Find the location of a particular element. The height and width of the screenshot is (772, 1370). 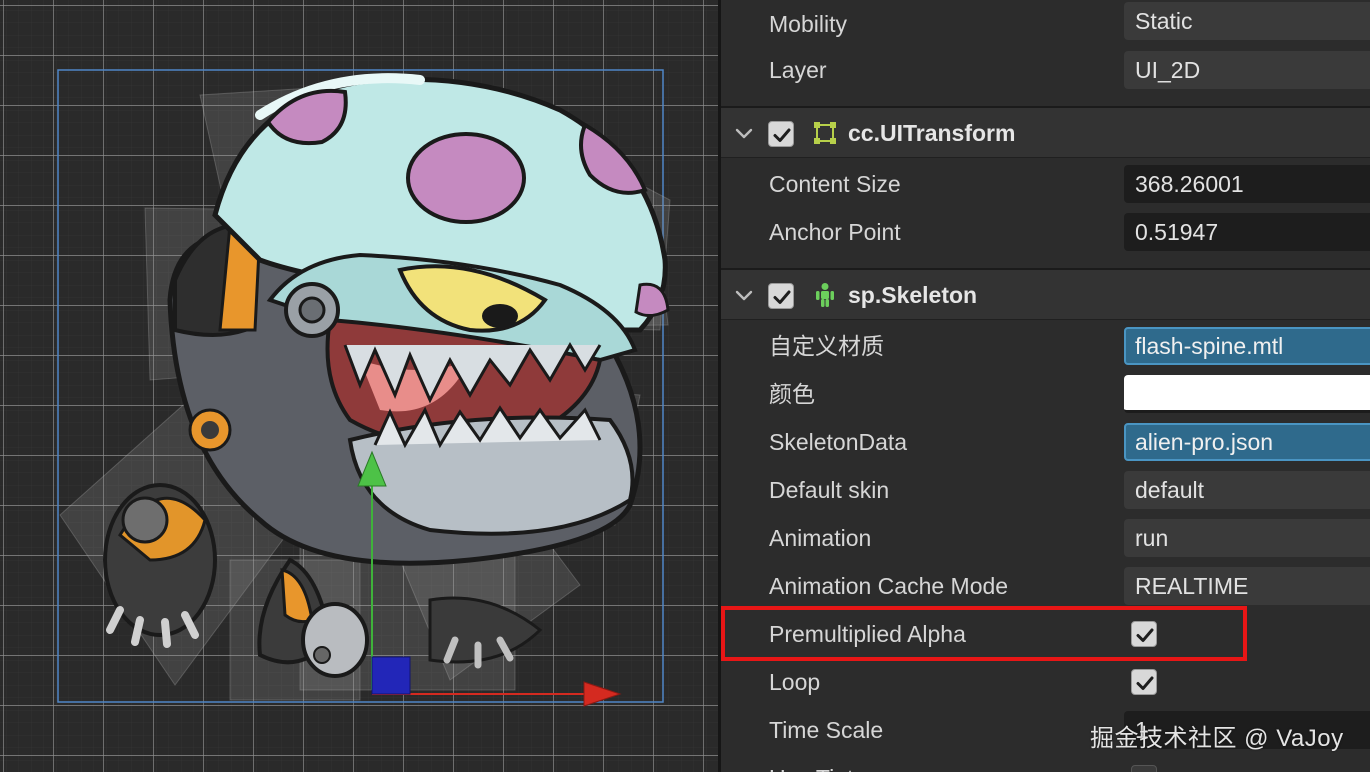

default-skin-select: default is located at coordinates (1247, 490).